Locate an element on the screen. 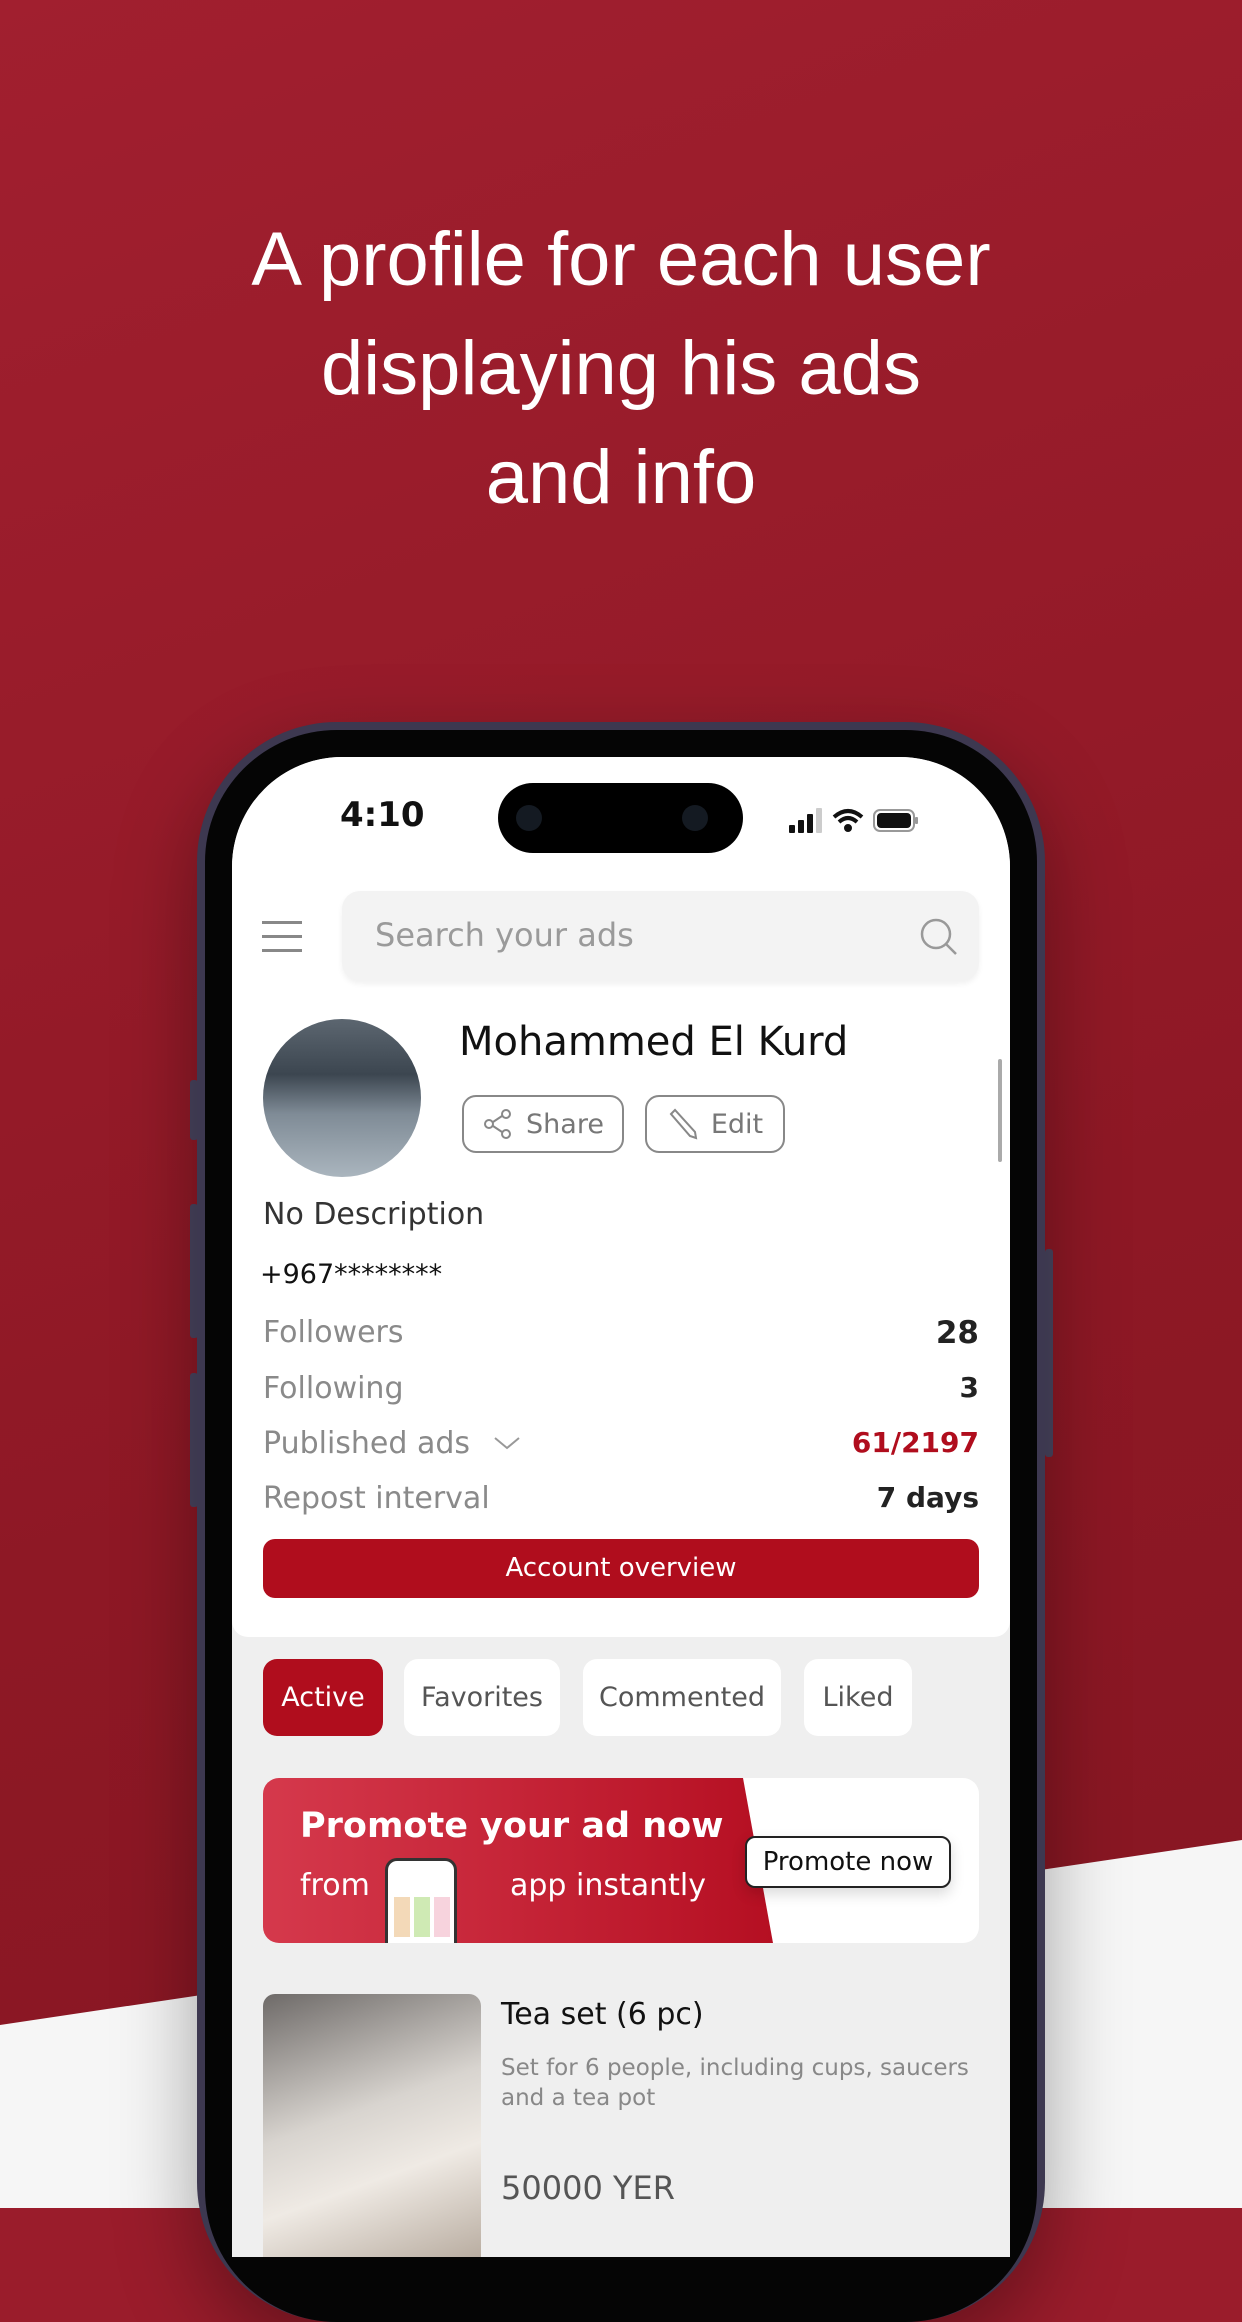 This screenshot has width=1242, height=2322. wifi-icon is located at coordinates (848, 820).